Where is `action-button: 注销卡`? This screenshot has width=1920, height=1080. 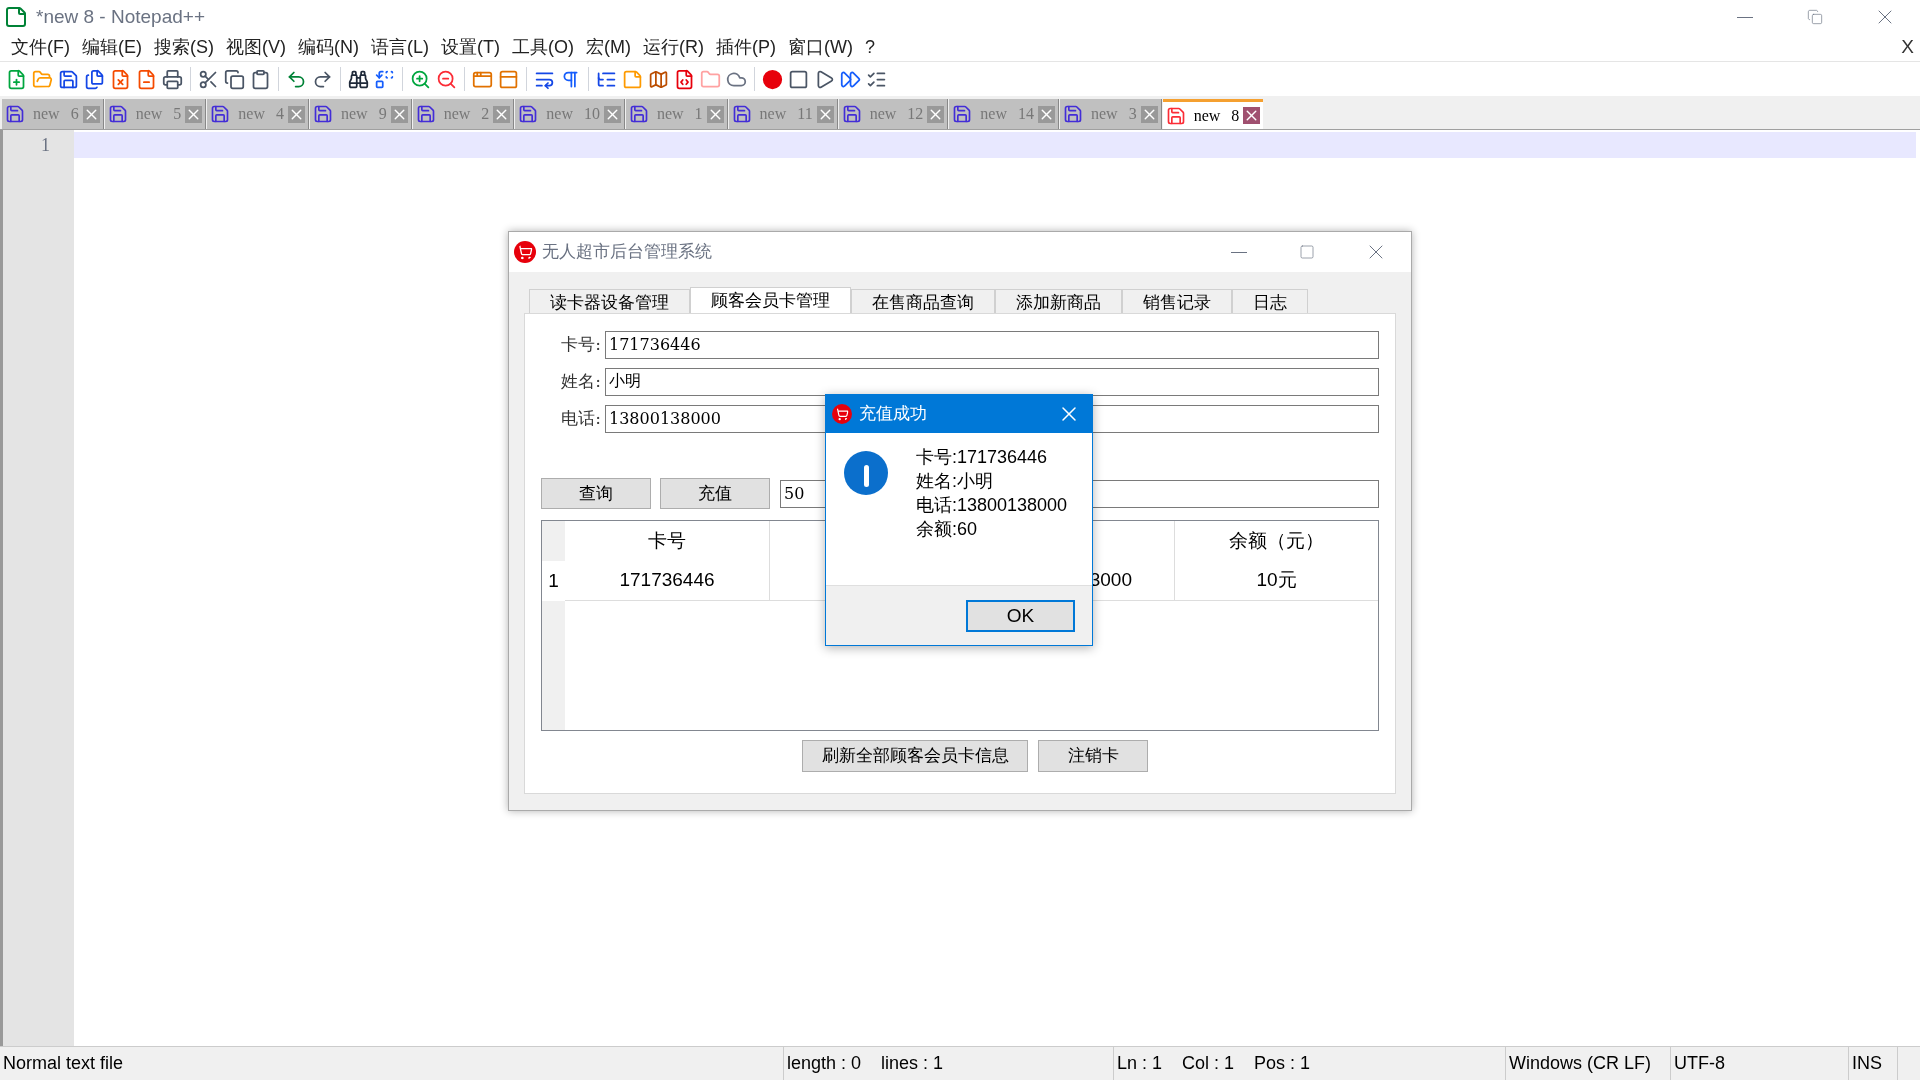 action-button: 注销卡 is located at coordinates (1093, 756).